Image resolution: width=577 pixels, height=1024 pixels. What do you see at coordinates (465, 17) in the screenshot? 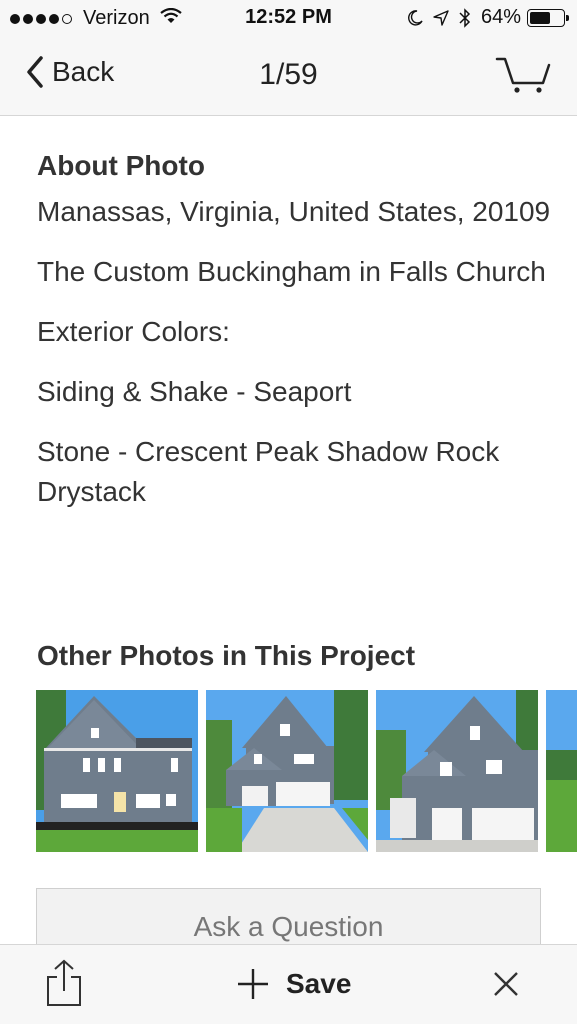
I see `bluetooth-icon` at bounding box center [465, 17].